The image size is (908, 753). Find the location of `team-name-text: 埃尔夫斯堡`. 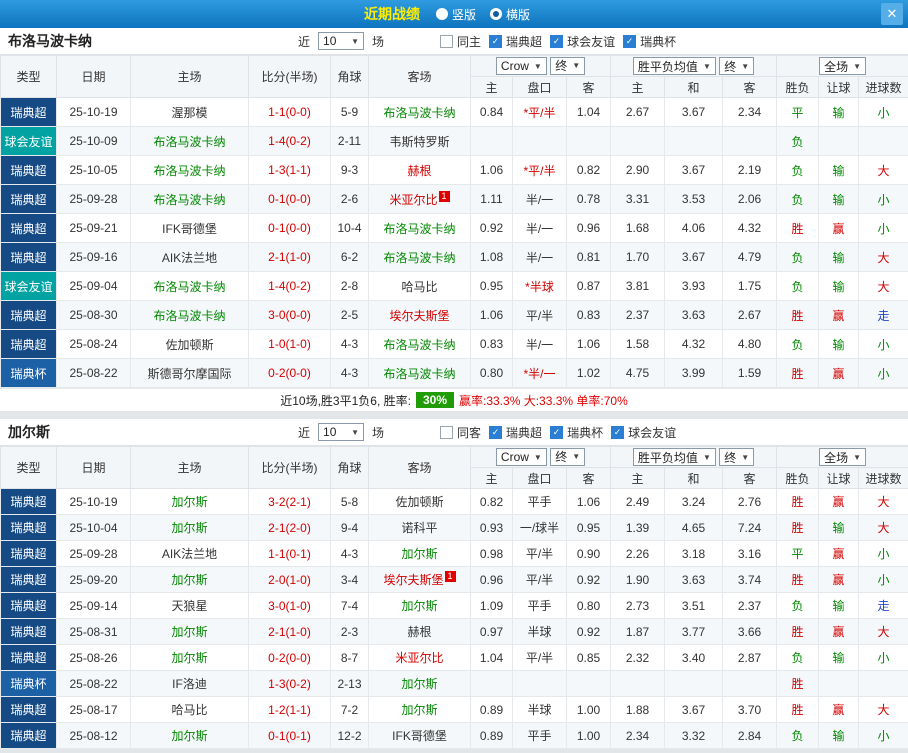

team-name-text: 埃尔夫斯堡 is located at coordinates (419, 315).